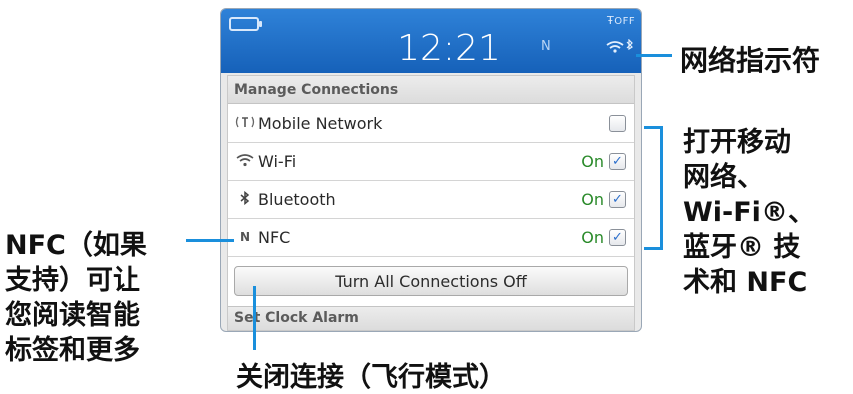 This screenshot has width=853, height=394. What do you see at coordinates (653, 127) in the screenshot?
I see `callout-bracket-top` at bounding box center [653, 127].